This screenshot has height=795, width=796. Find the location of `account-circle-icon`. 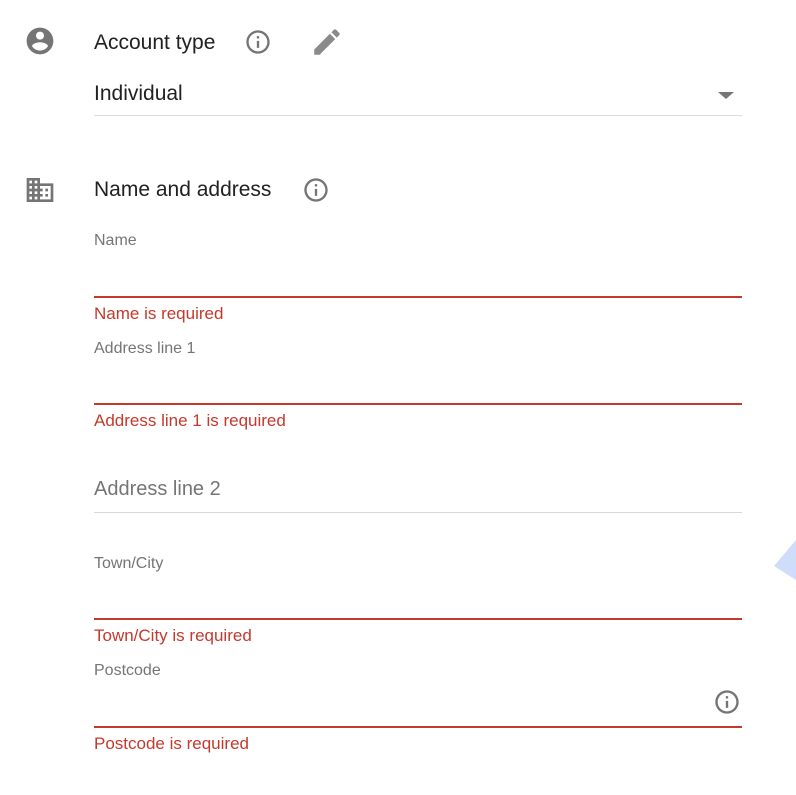

account-circle-icon is located at coordinates (40, 41).